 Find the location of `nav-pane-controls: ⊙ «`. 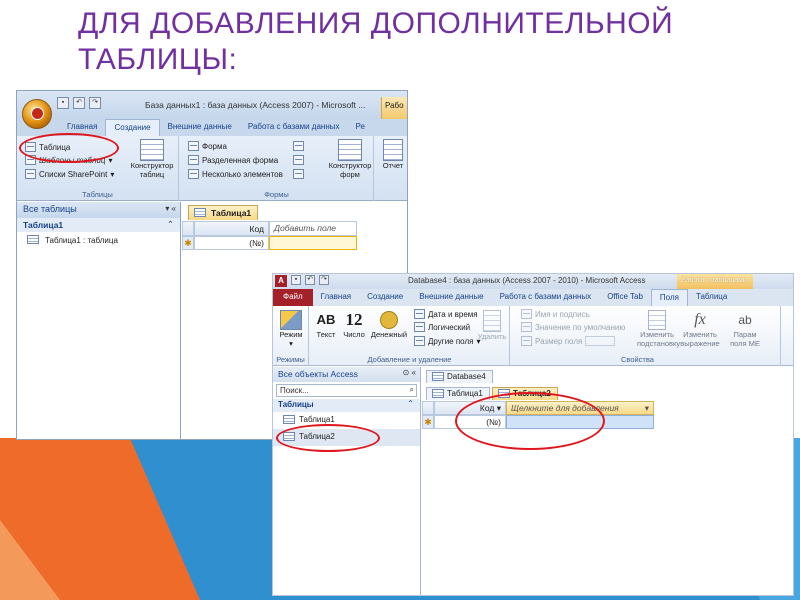

nav-pane-controls: ⊙ « is located at coordinates (409, 372).